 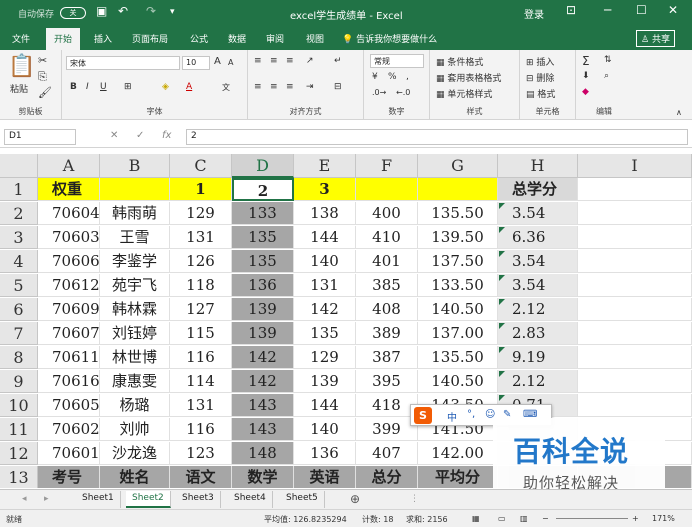 What do you see at coordinates (217, 61) in the screenshot?
I see `grow-font-icon: A` at bounding box center [217, 61].